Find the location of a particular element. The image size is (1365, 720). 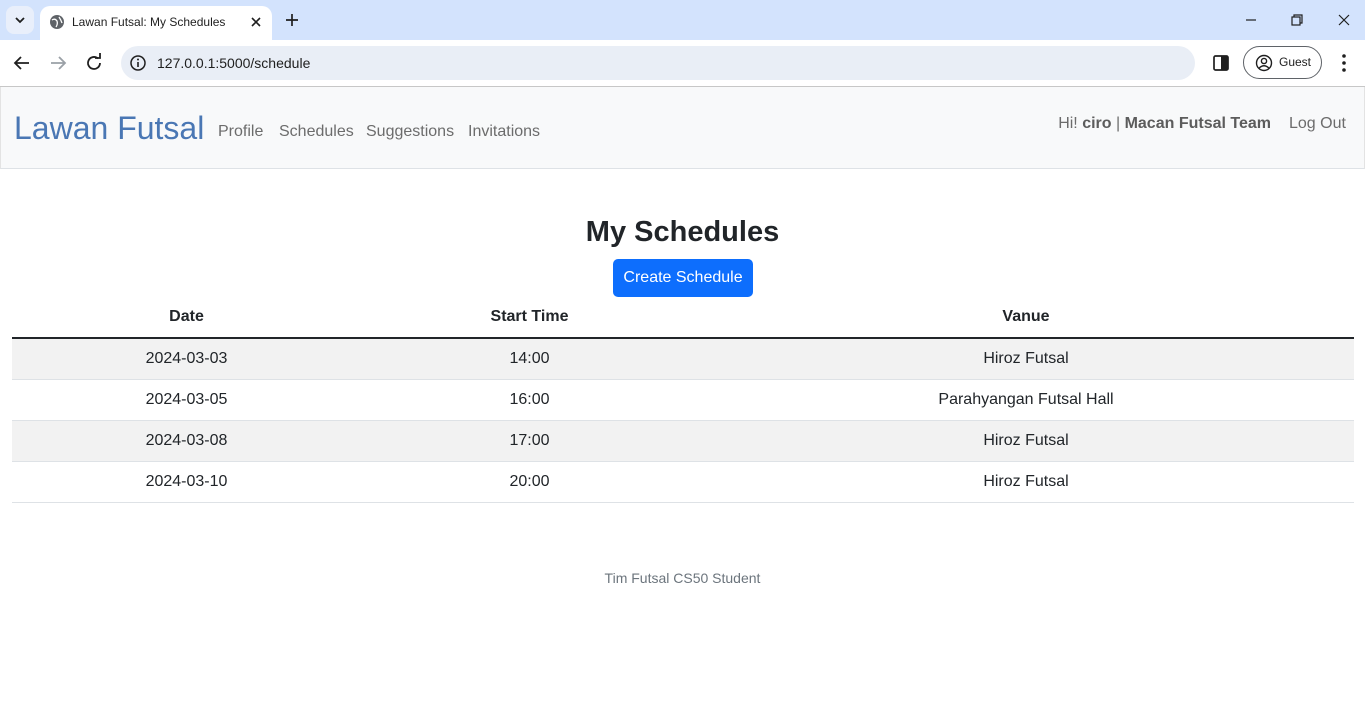

nav-link-invitations: Invitations is located at coordinates (504, 132).